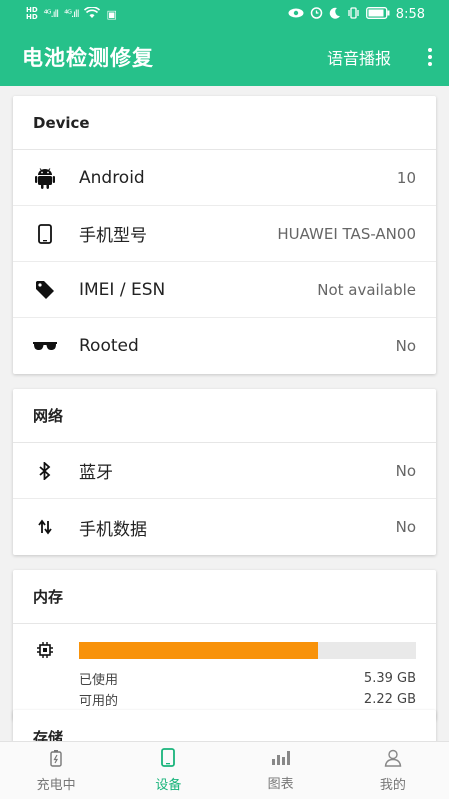 Image resolution: width=449 pixels, height=799 pixels. I want to click on network-card-title: 网络, so click(224, 416).